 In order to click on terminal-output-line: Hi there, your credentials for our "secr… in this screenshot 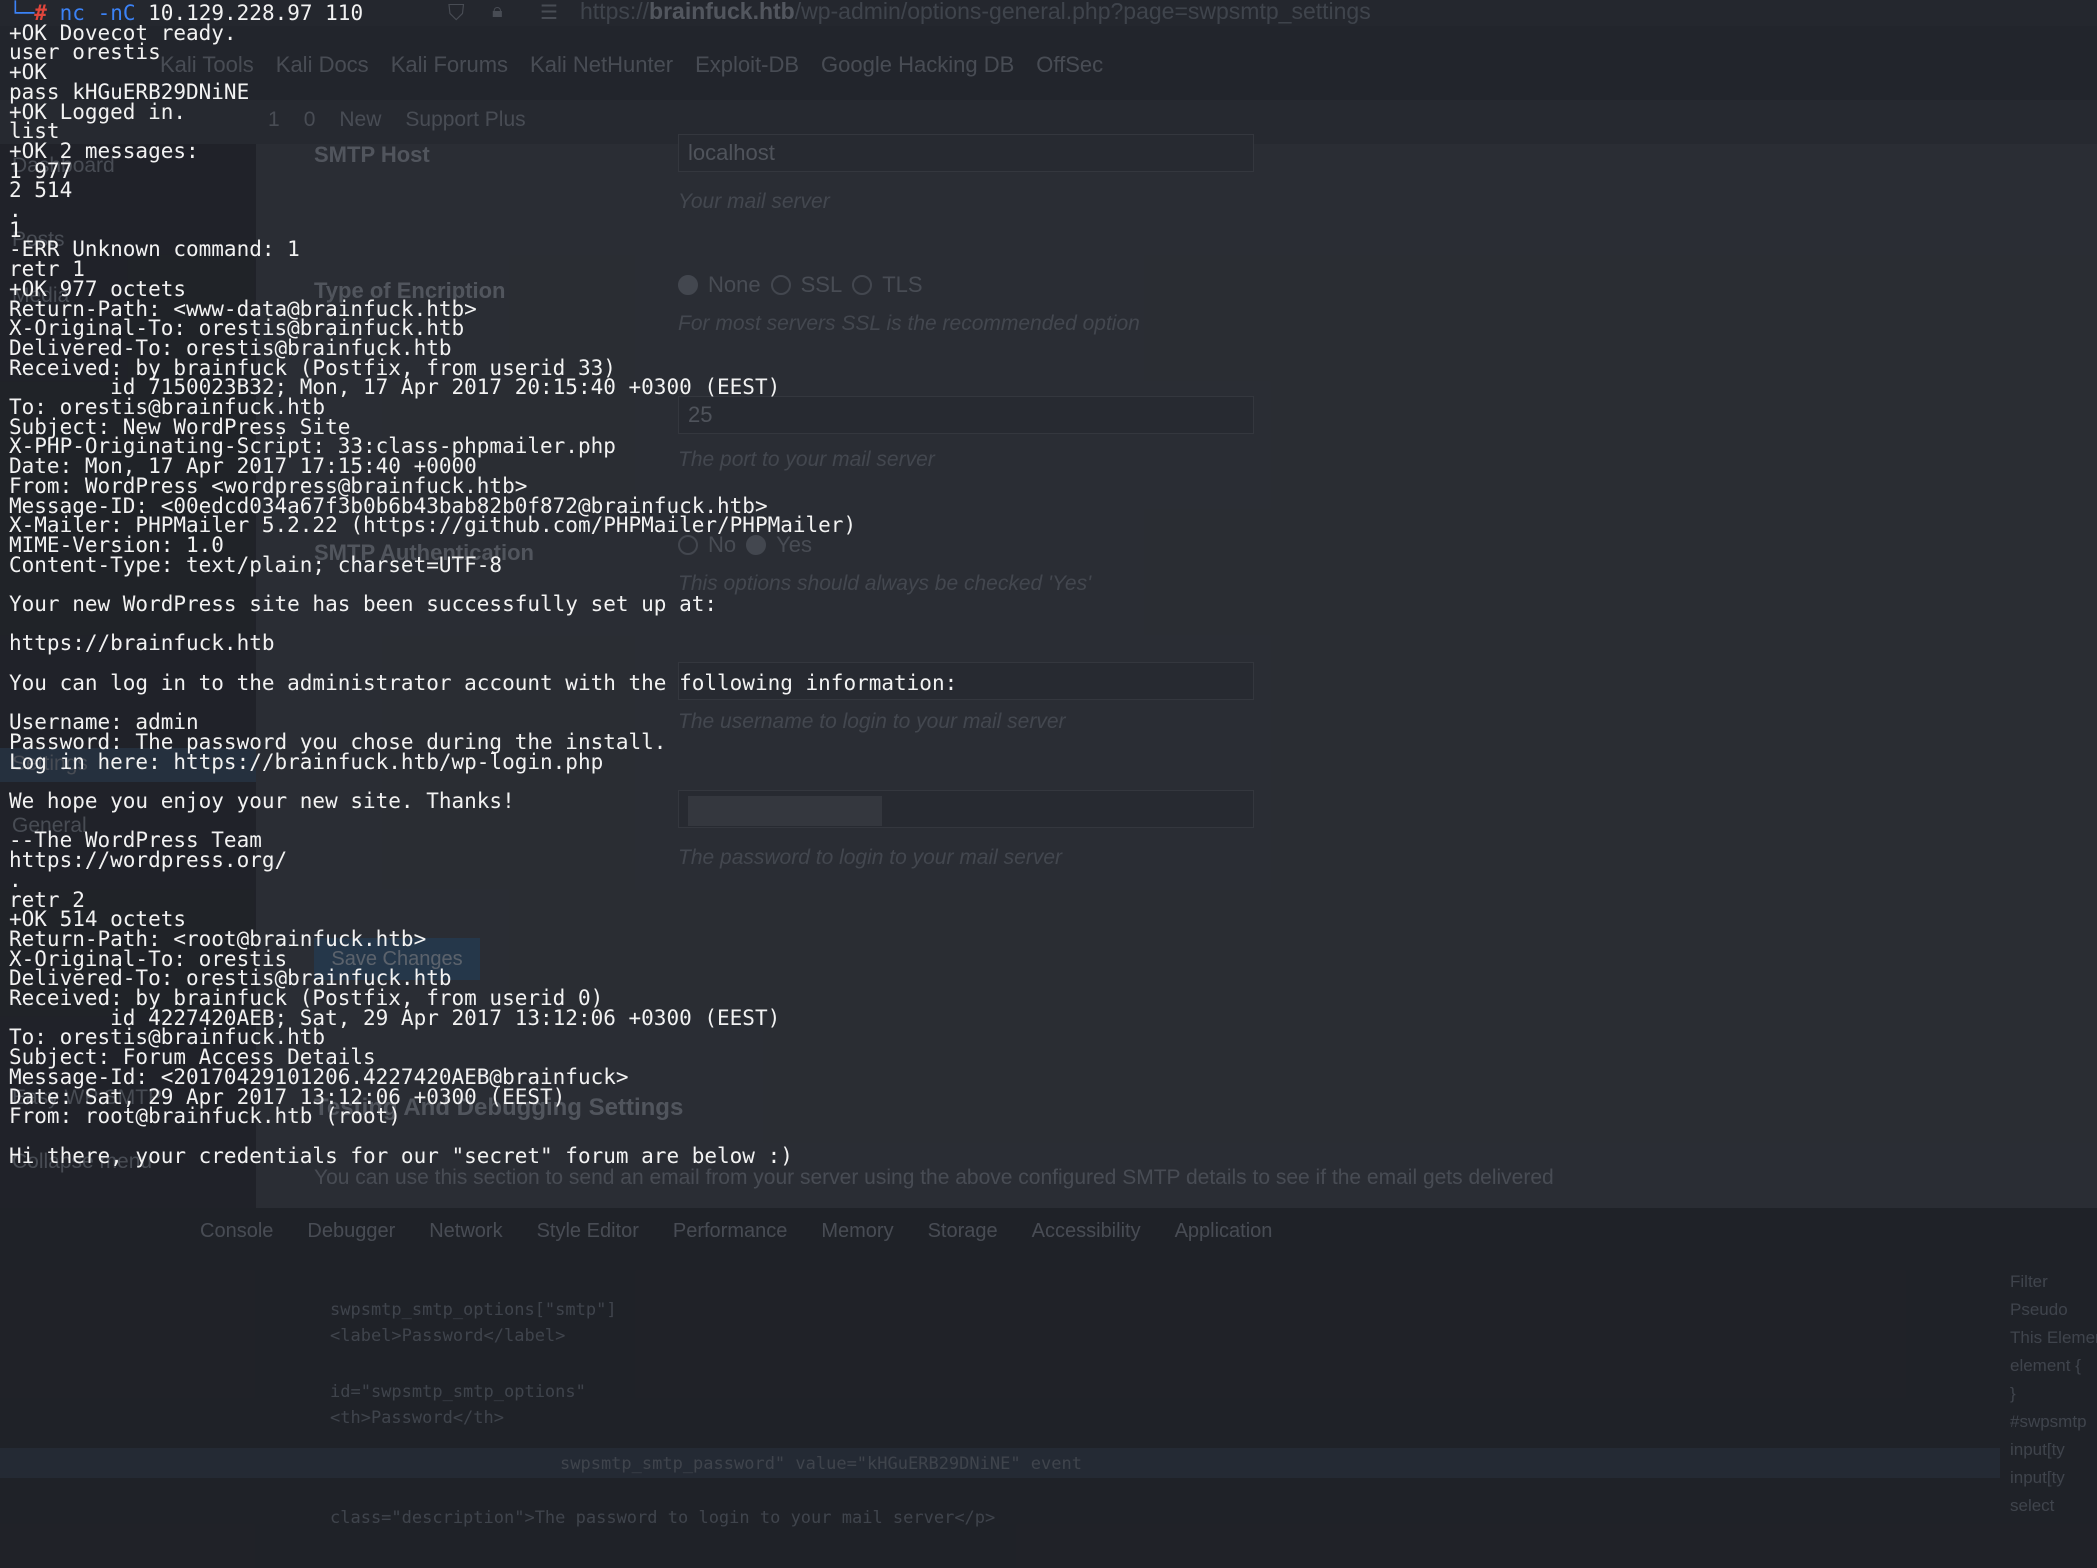, I will do `click(401, 1155)`.